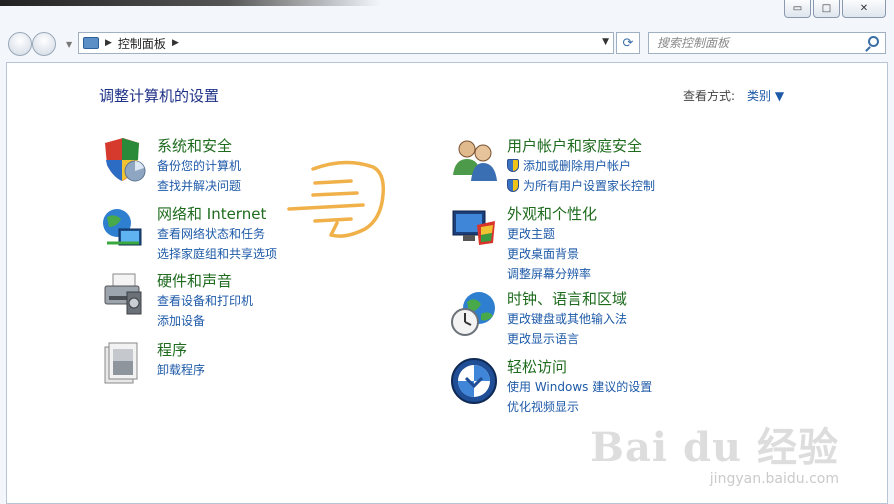  I want to click on navigation-bar: ▼ ▶ 控制面板 ▶ ▼ ⟳, so click(447, 44).